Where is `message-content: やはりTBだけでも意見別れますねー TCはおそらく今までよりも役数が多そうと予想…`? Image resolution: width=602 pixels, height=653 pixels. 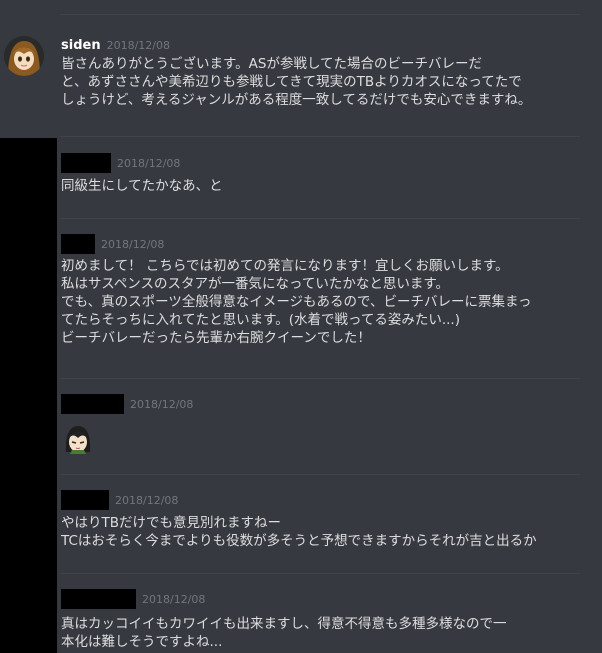 message-content: やはりTBだけでも意見別れますねー TCはおそらく今までよりも役数が多そうと予想… is located at coordinates (327, 532).